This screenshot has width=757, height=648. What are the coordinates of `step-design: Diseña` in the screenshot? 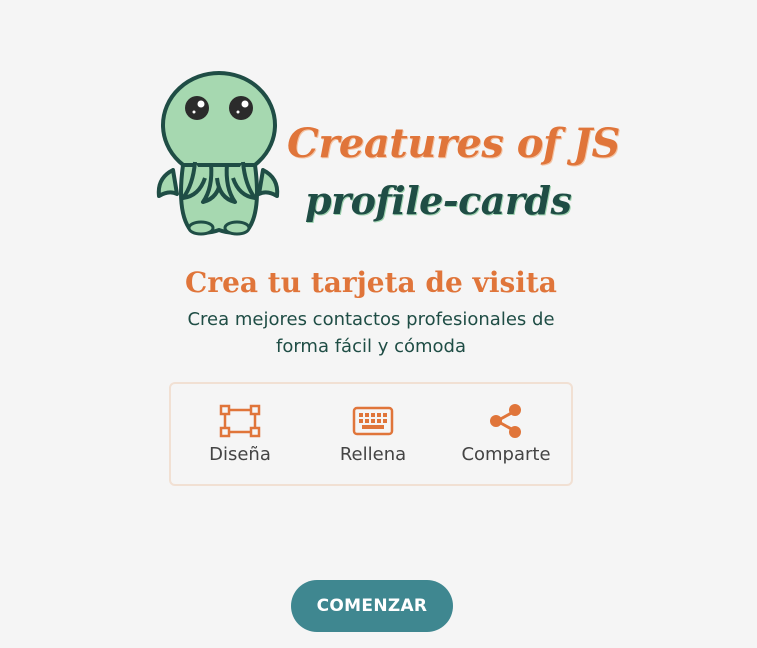 It's located at (240, 434).